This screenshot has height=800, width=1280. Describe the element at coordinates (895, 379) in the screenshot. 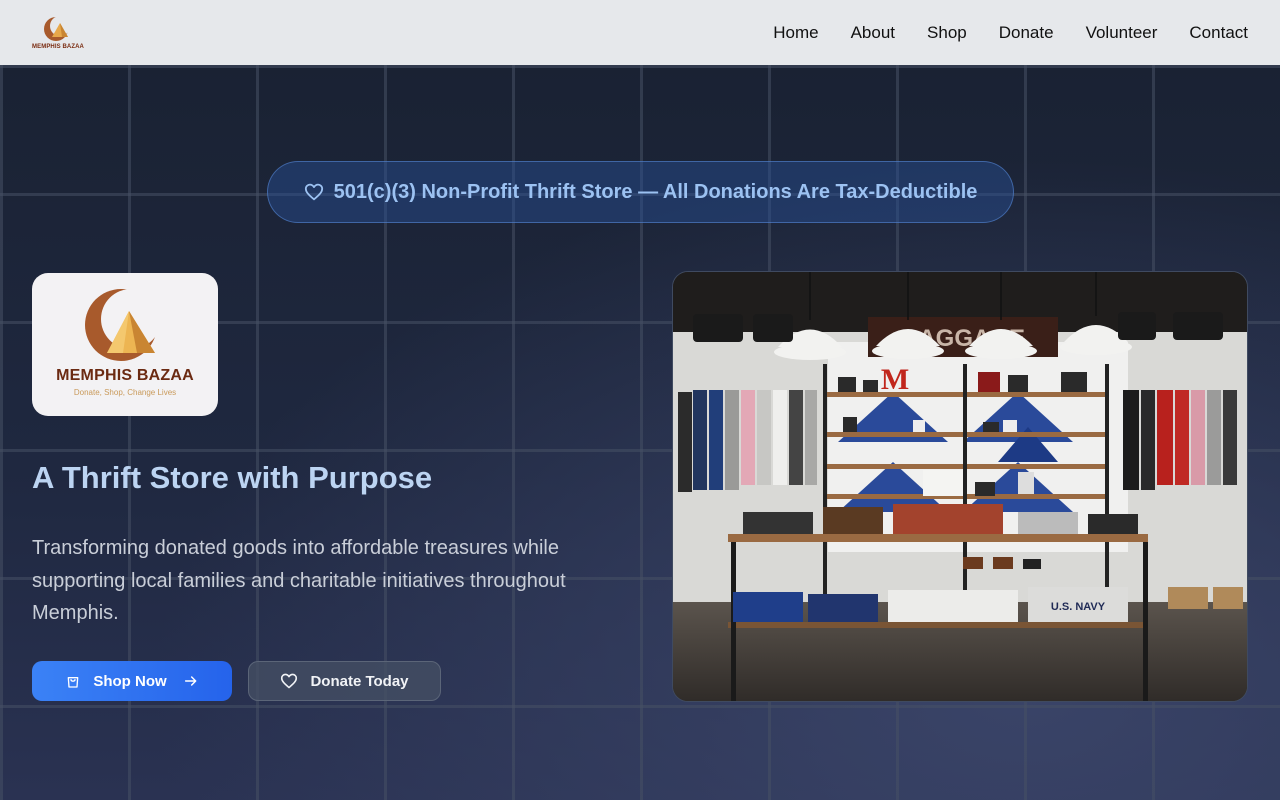

I see `svg-text: M` at that location.